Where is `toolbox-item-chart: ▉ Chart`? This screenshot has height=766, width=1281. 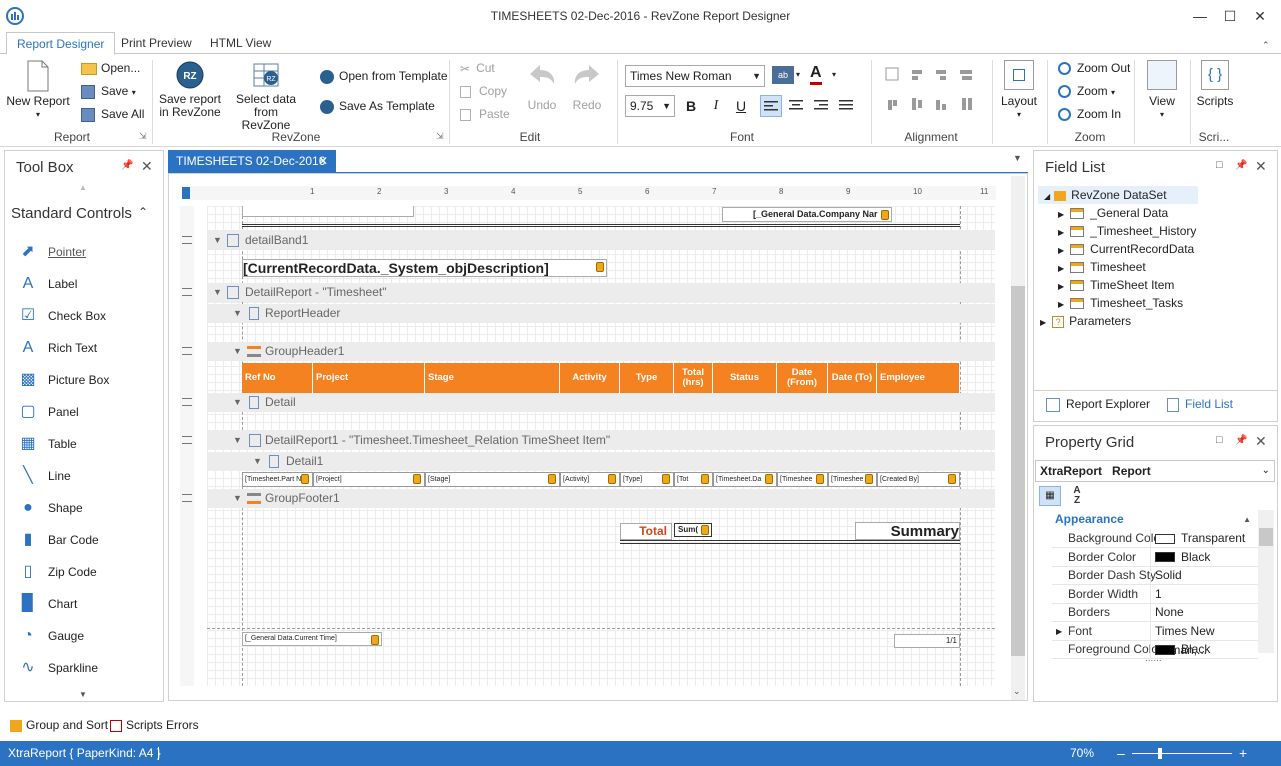 toolbox-item-chart: ▉ Chart is located at coordinates (88, 604).